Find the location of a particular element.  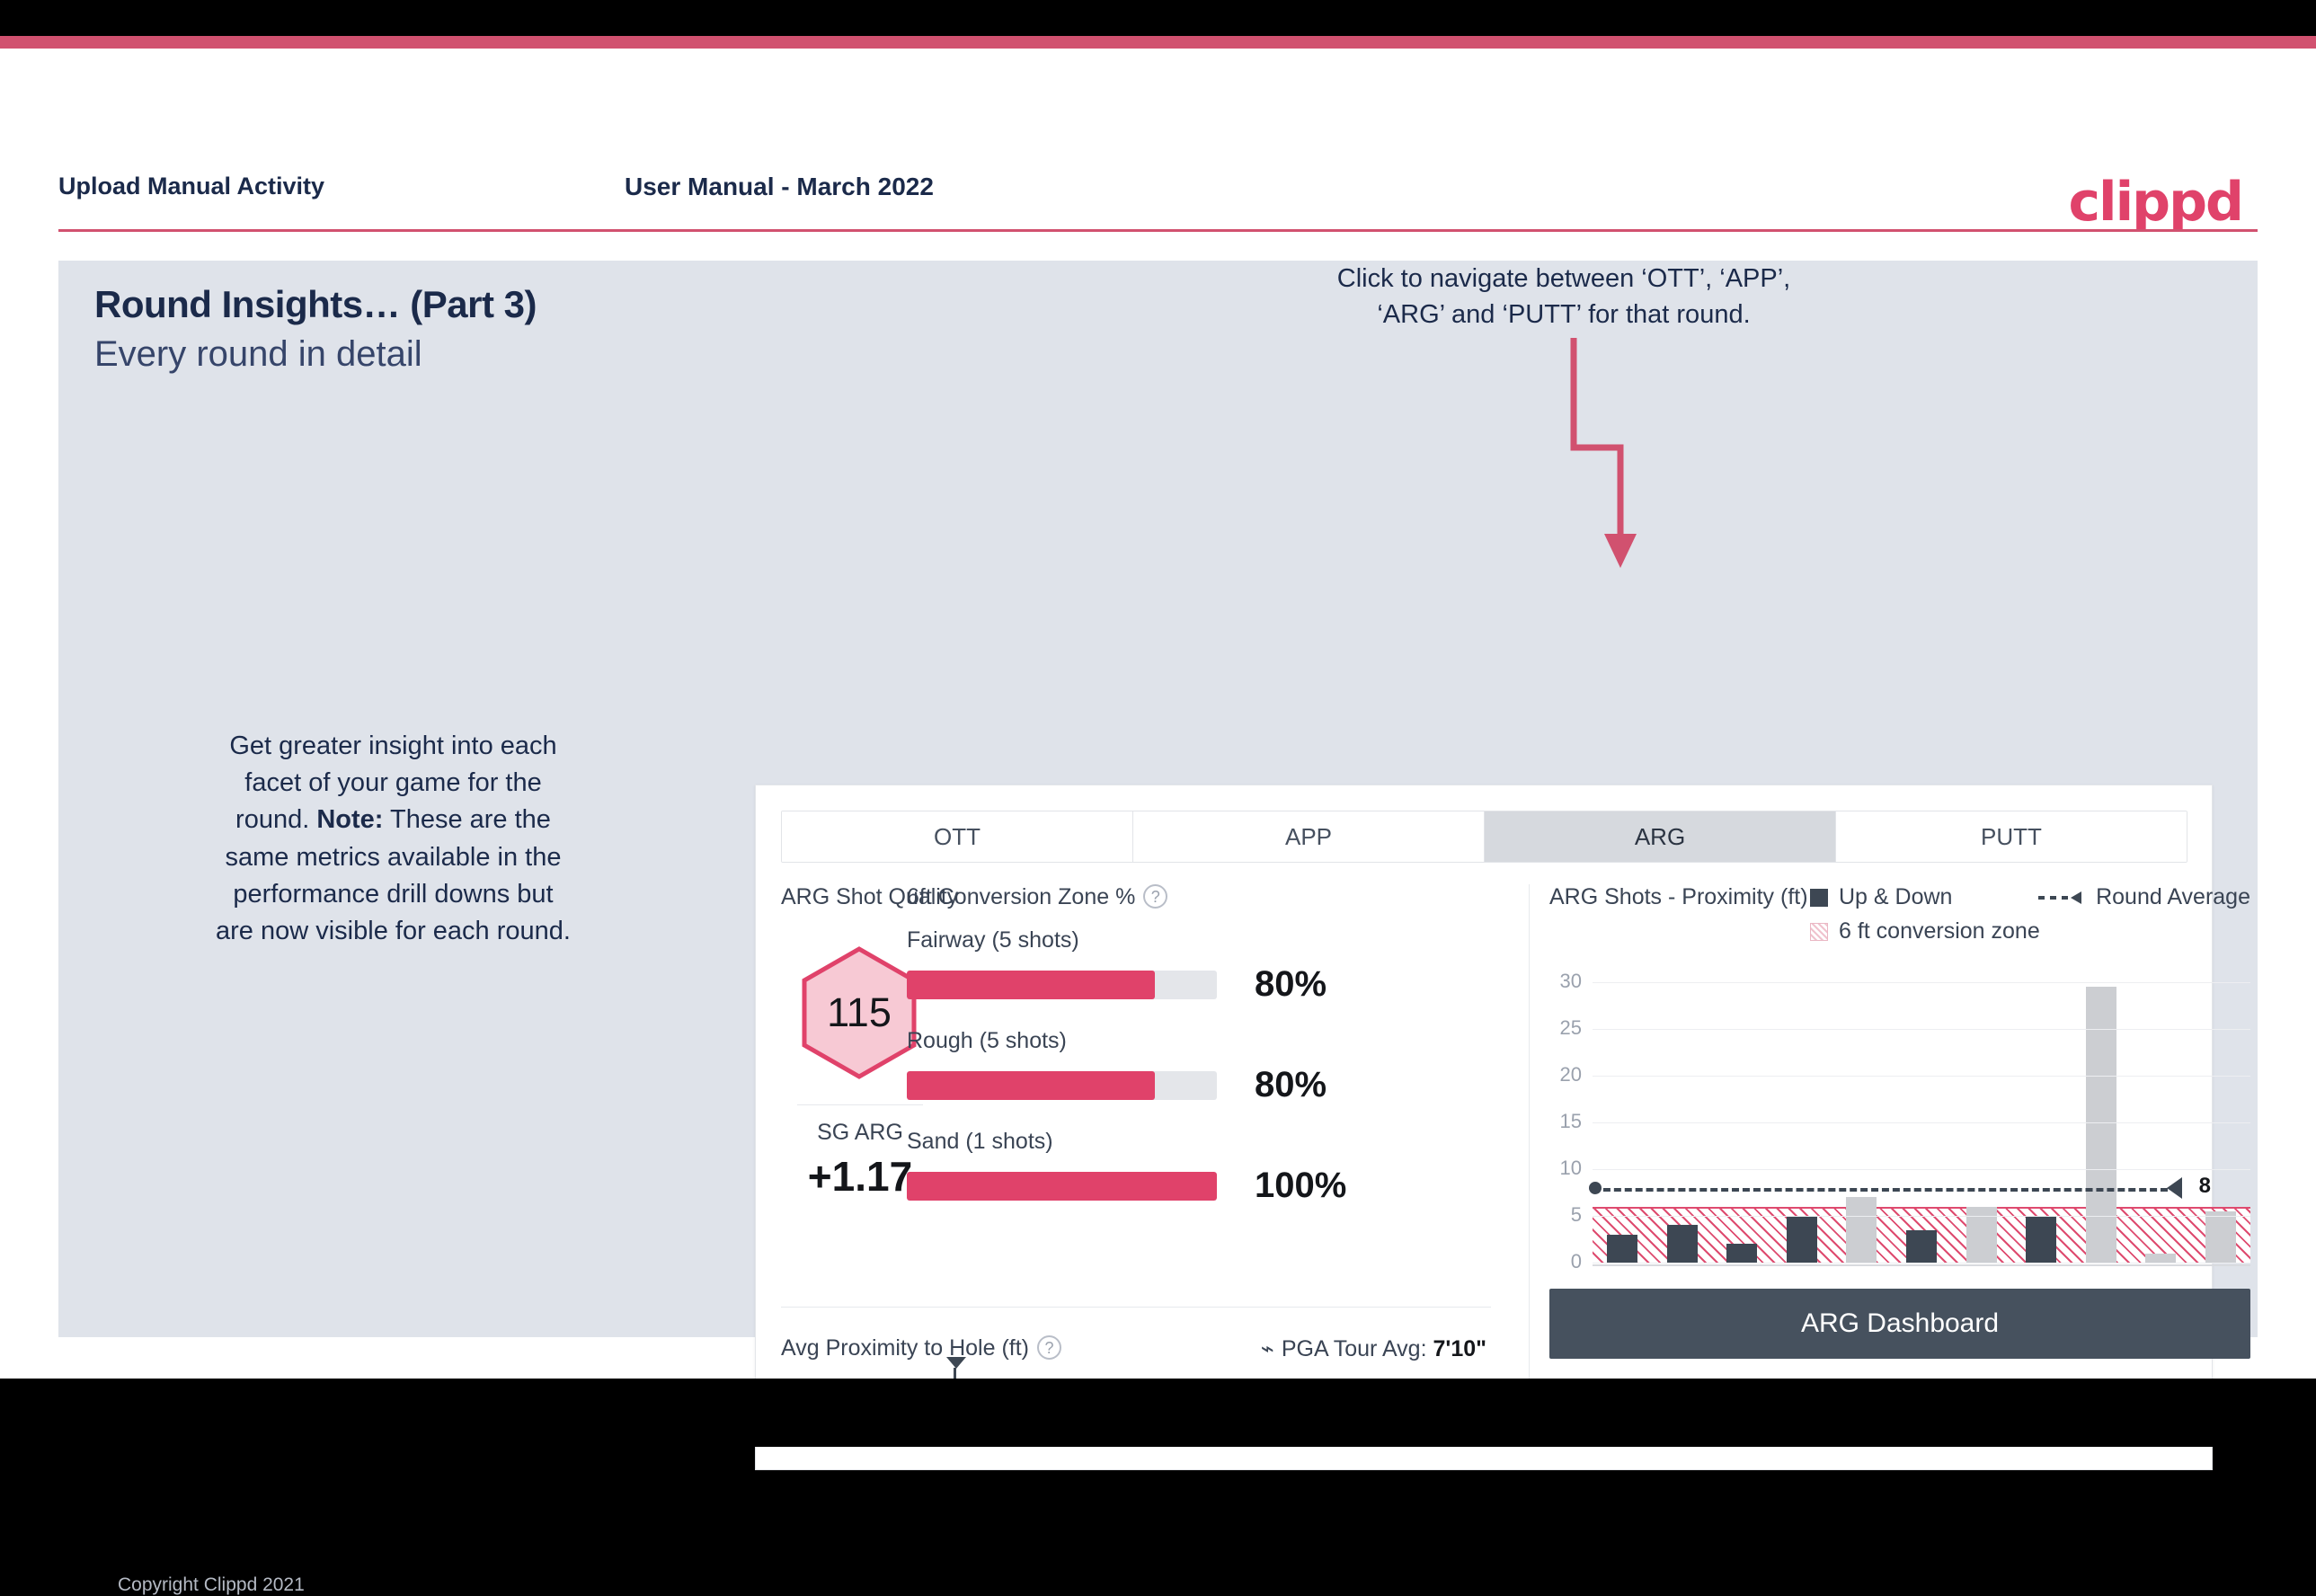

letterbox-bottom is located at coordinates (1158, 1413).